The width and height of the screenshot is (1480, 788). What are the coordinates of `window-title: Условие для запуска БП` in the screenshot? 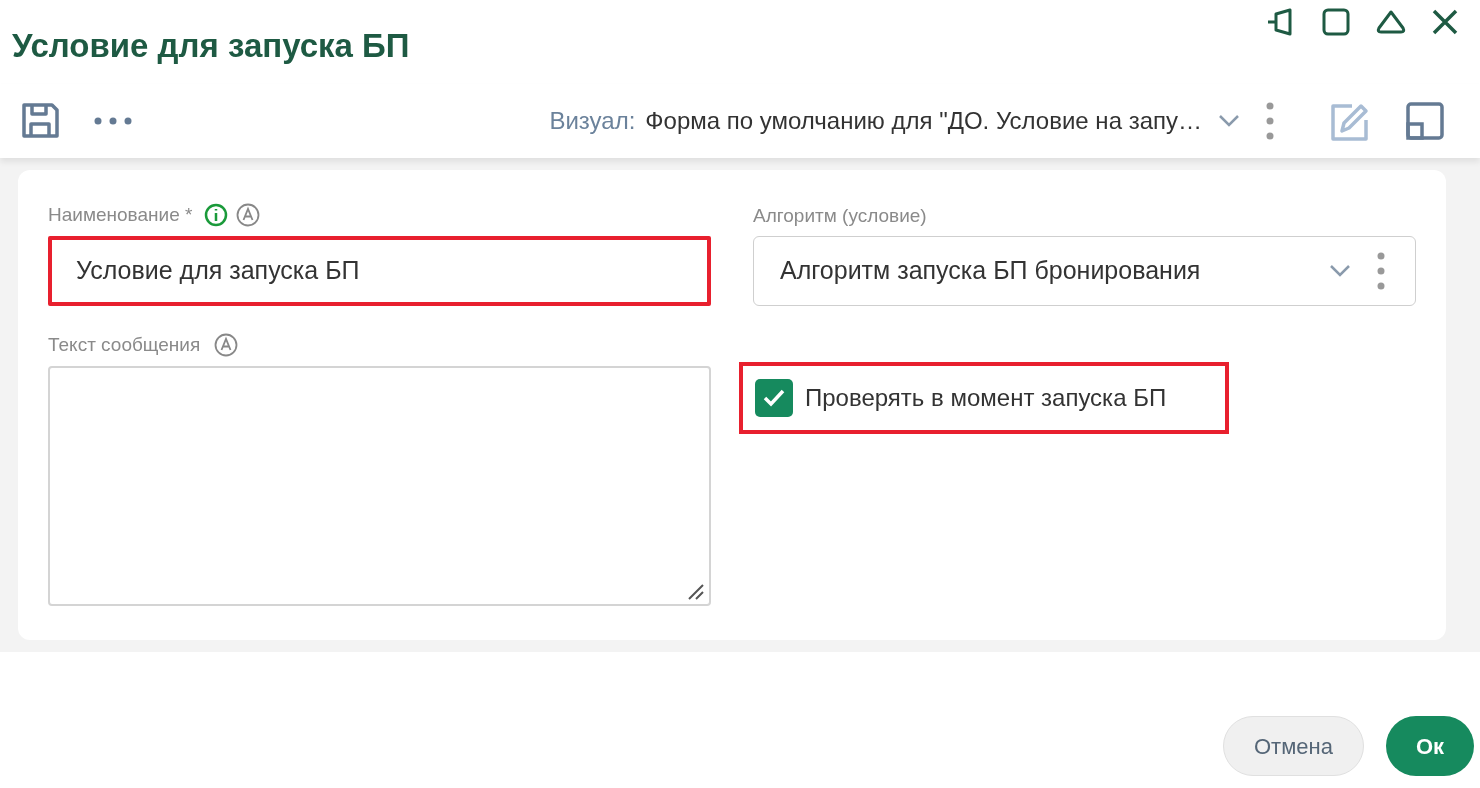 It's located at (211, 46).